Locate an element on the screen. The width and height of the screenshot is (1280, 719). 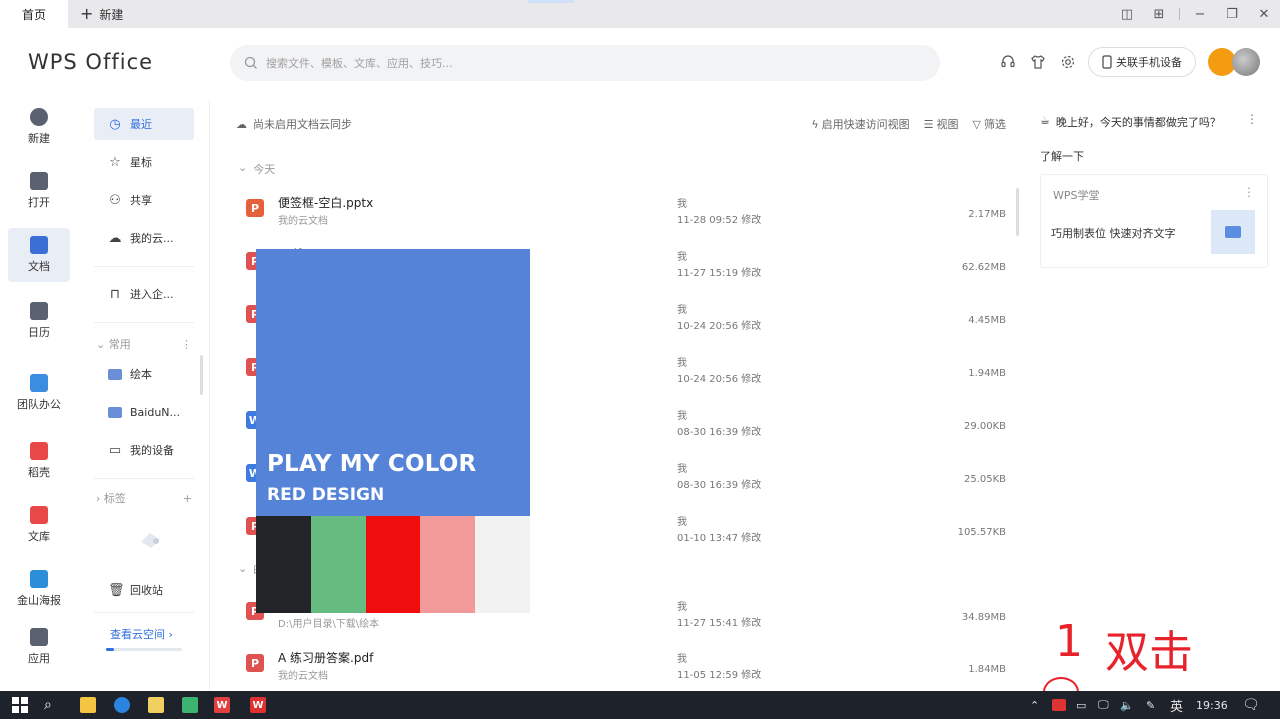
nav-share-label: 共享 is located at coordinates (141, 200).